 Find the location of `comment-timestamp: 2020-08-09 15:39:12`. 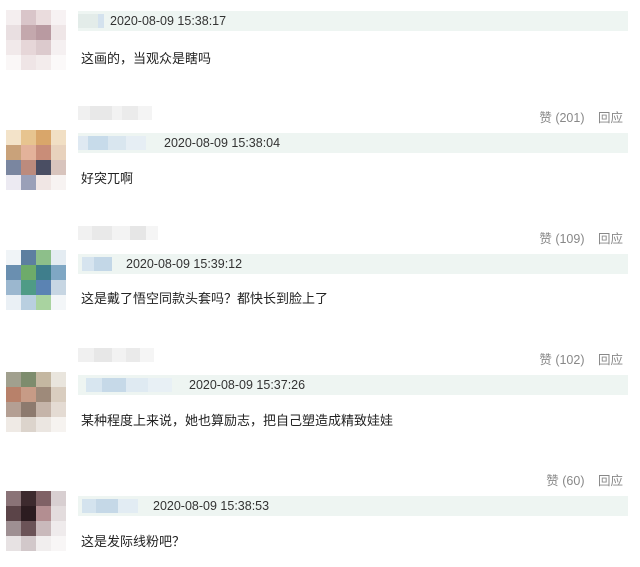

comment-timestamp: 2020-08-09 15:39:12 is located at coordinates (184, 264).